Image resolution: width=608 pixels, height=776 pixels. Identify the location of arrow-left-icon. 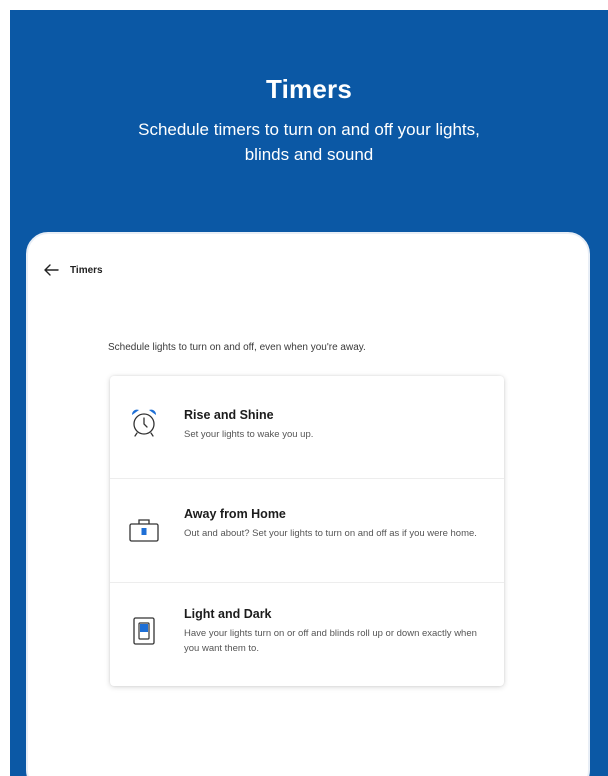
(51, 270).